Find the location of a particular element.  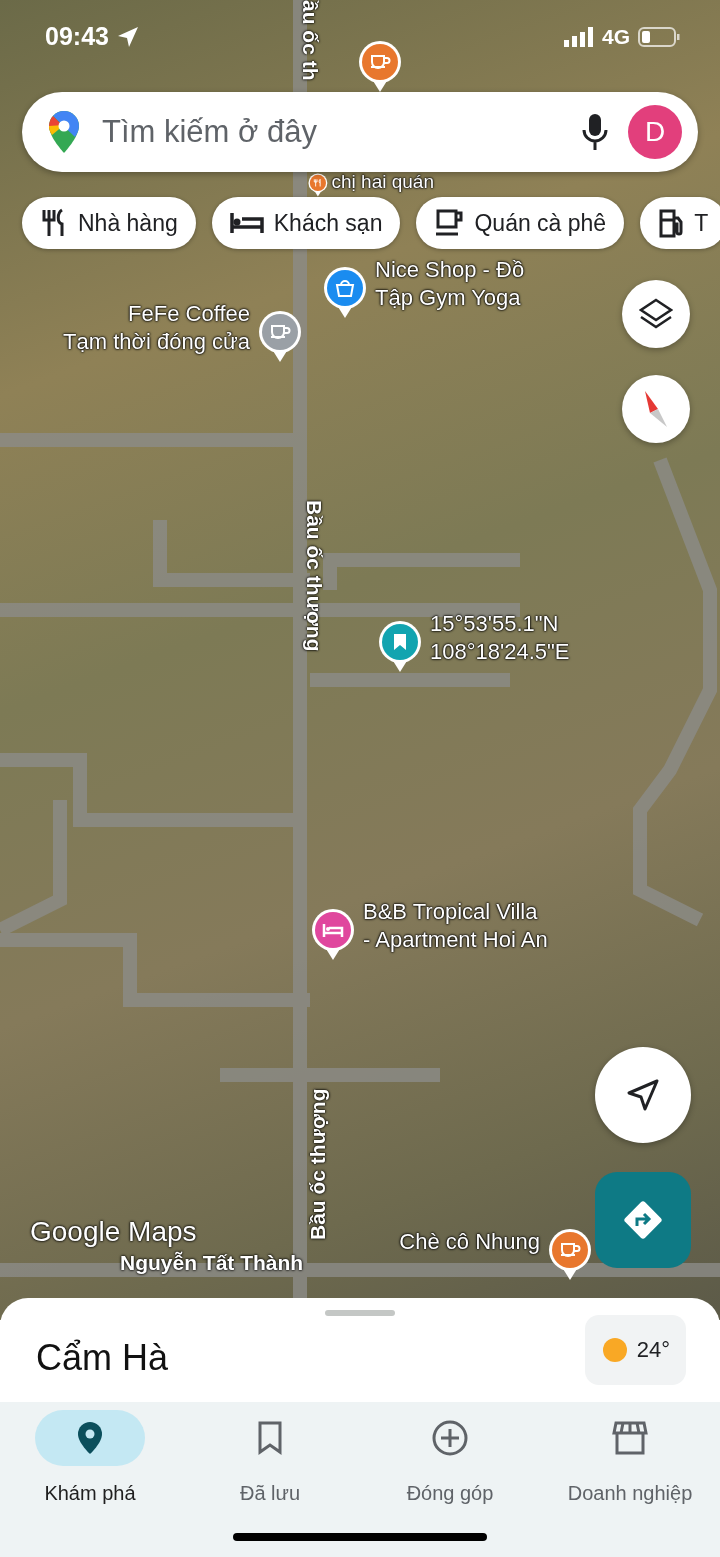

sun-icon is located at coordinates (614, 1350).